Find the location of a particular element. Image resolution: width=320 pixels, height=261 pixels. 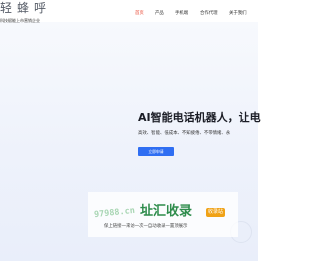

nav-item-partners: 合作代理 is located at coordinates (209, 14).